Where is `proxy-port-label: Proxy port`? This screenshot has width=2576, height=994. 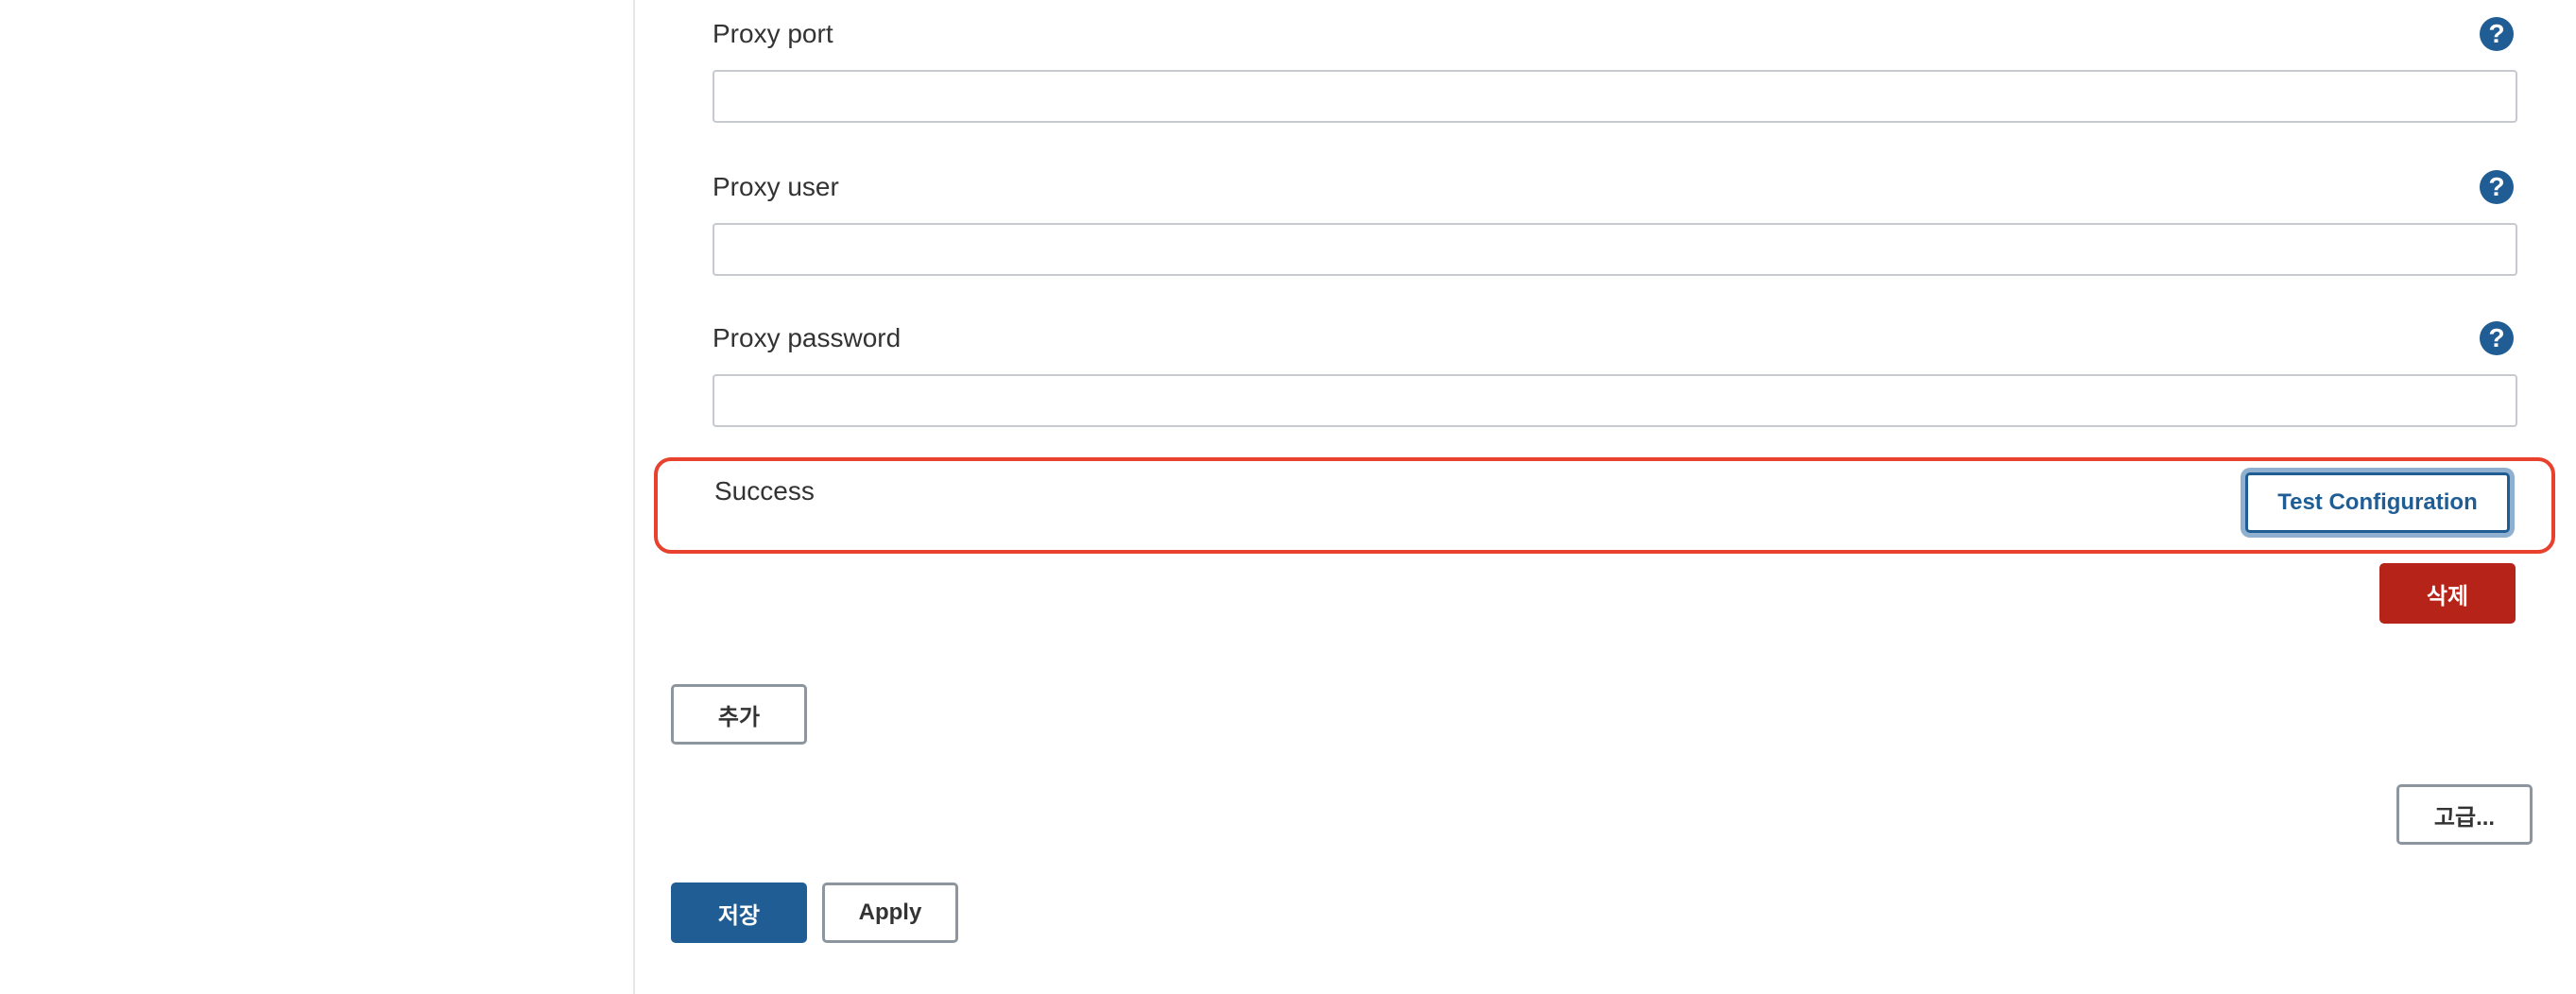
proxy-port-label: Proxy port is located at coordinates (773, 34).